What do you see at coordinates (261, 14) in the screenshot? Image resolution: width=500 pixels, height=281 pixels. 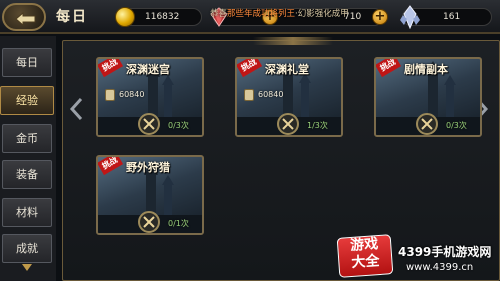 I see `marquee-player-name: 那些年成功将列王` at bounding box center [261, 14].